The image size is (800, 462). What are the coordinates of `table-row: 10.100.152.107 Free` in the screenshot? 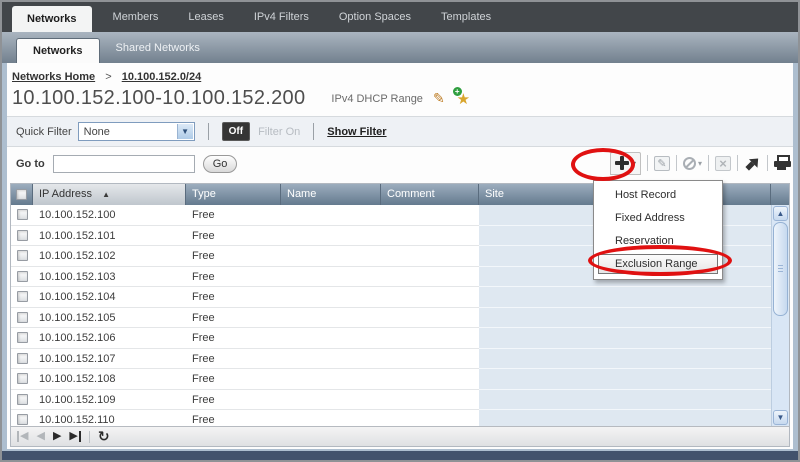 It's located at (400, 358).